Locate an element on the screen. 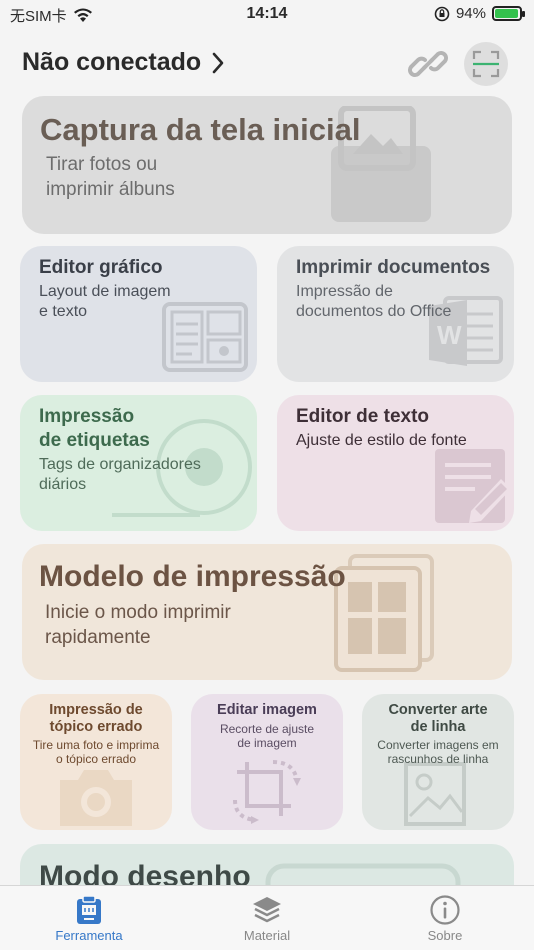 Image resolution: width=534 pixels, height=950 pixels. camera-icon is located at coordinates (96, 798).